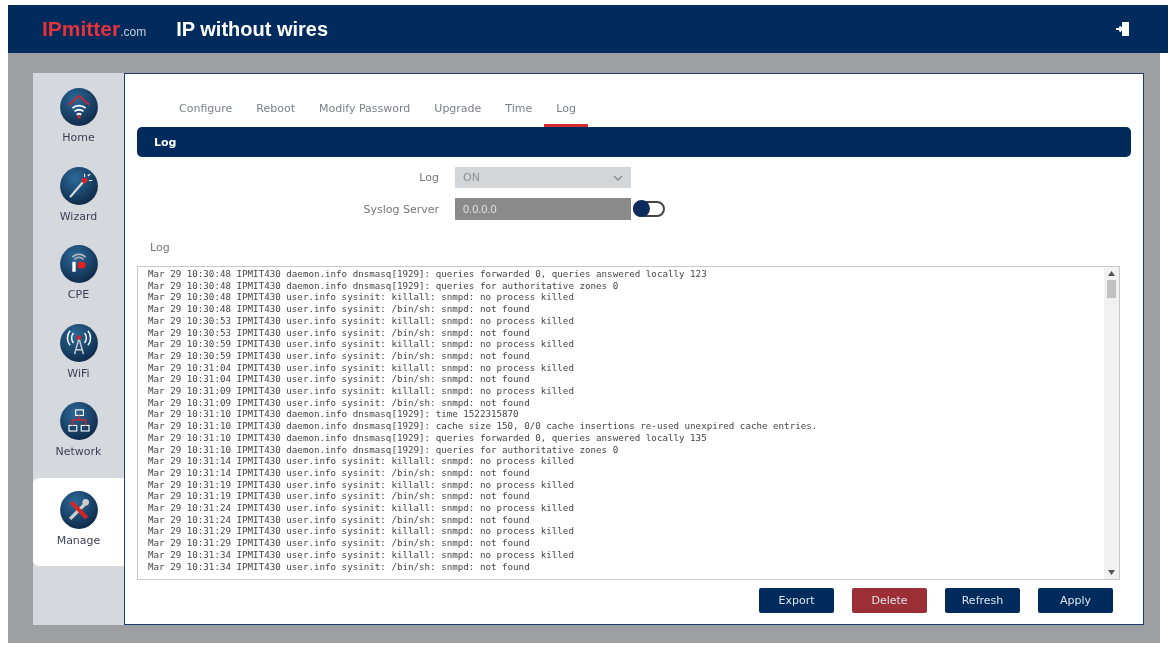  I want to click on sidebar-item: Home, so click(78, 124).